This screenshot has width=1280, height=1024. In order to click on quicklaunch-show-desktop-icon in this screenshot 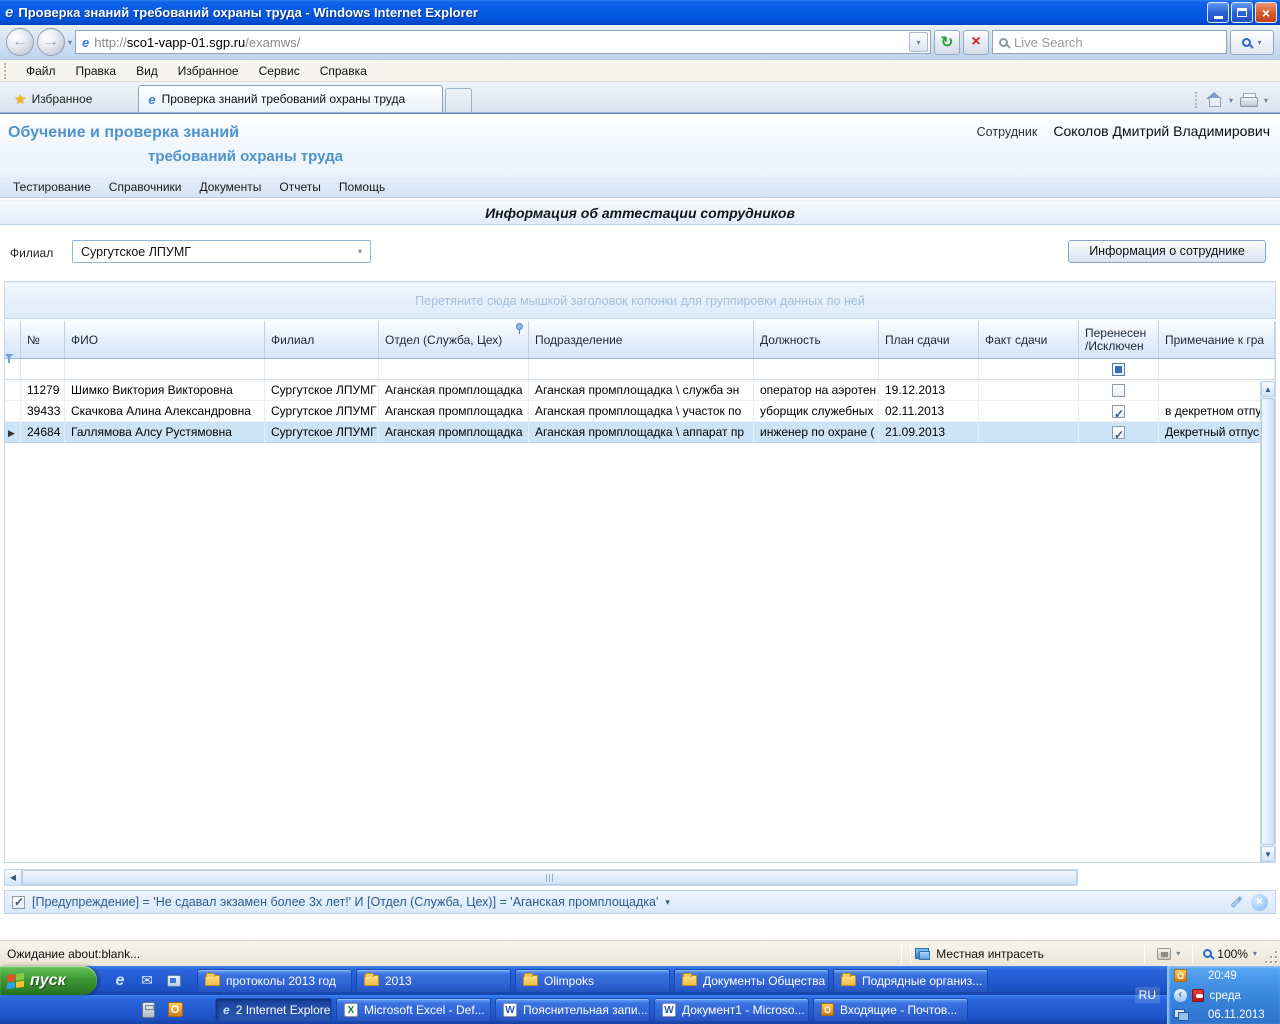, I will do `click(174, 981)`.